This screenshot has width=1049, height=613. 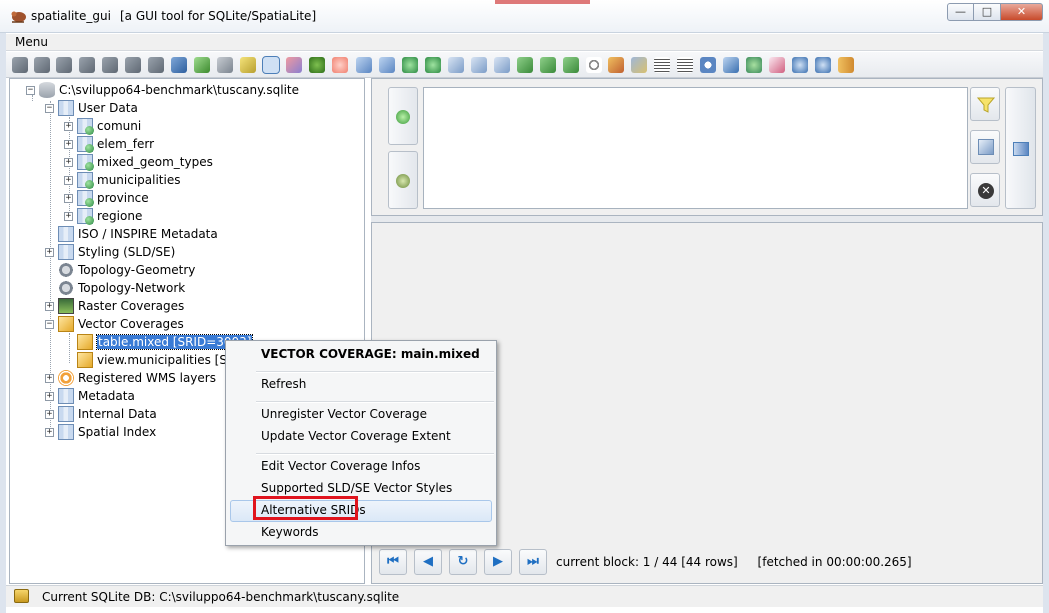 What do you see at coordinates (294, 65) in the screenshot?
I see `chart-icon` at bounding box center [294, 65].